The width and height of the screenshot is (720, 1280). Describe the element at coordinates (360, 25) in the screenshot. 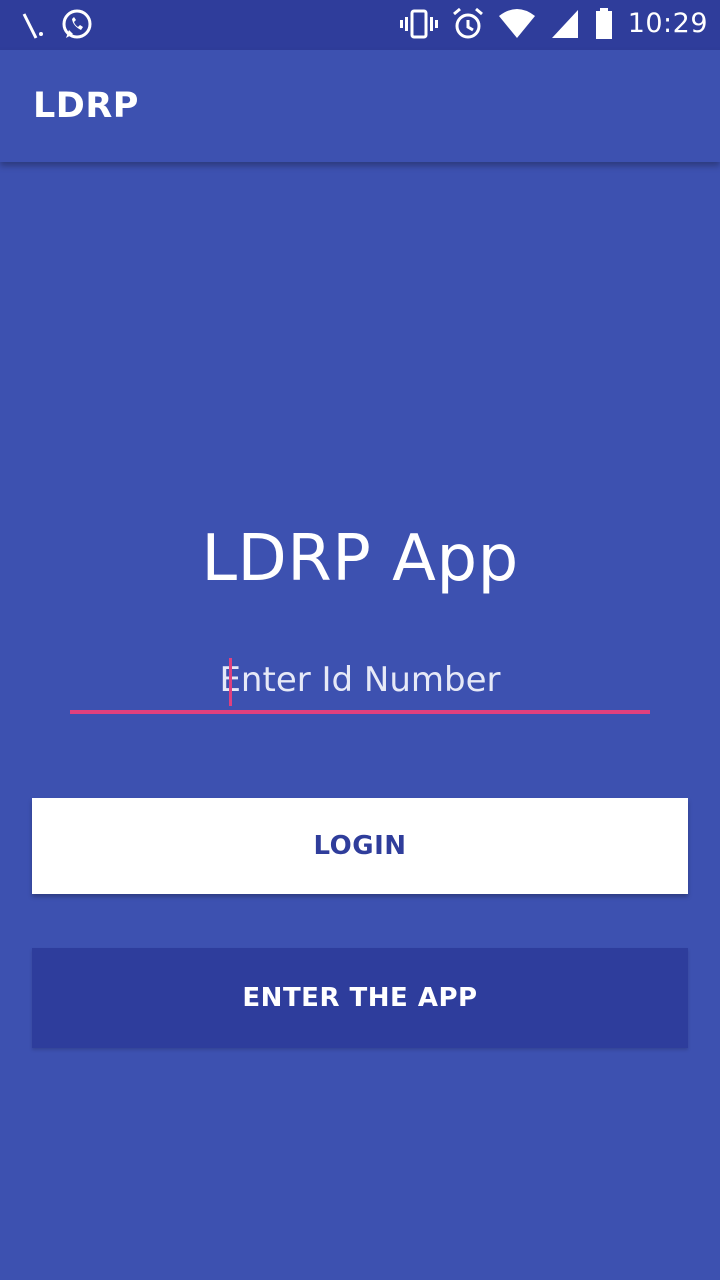

I see `status-bar: 10:29` at that location.